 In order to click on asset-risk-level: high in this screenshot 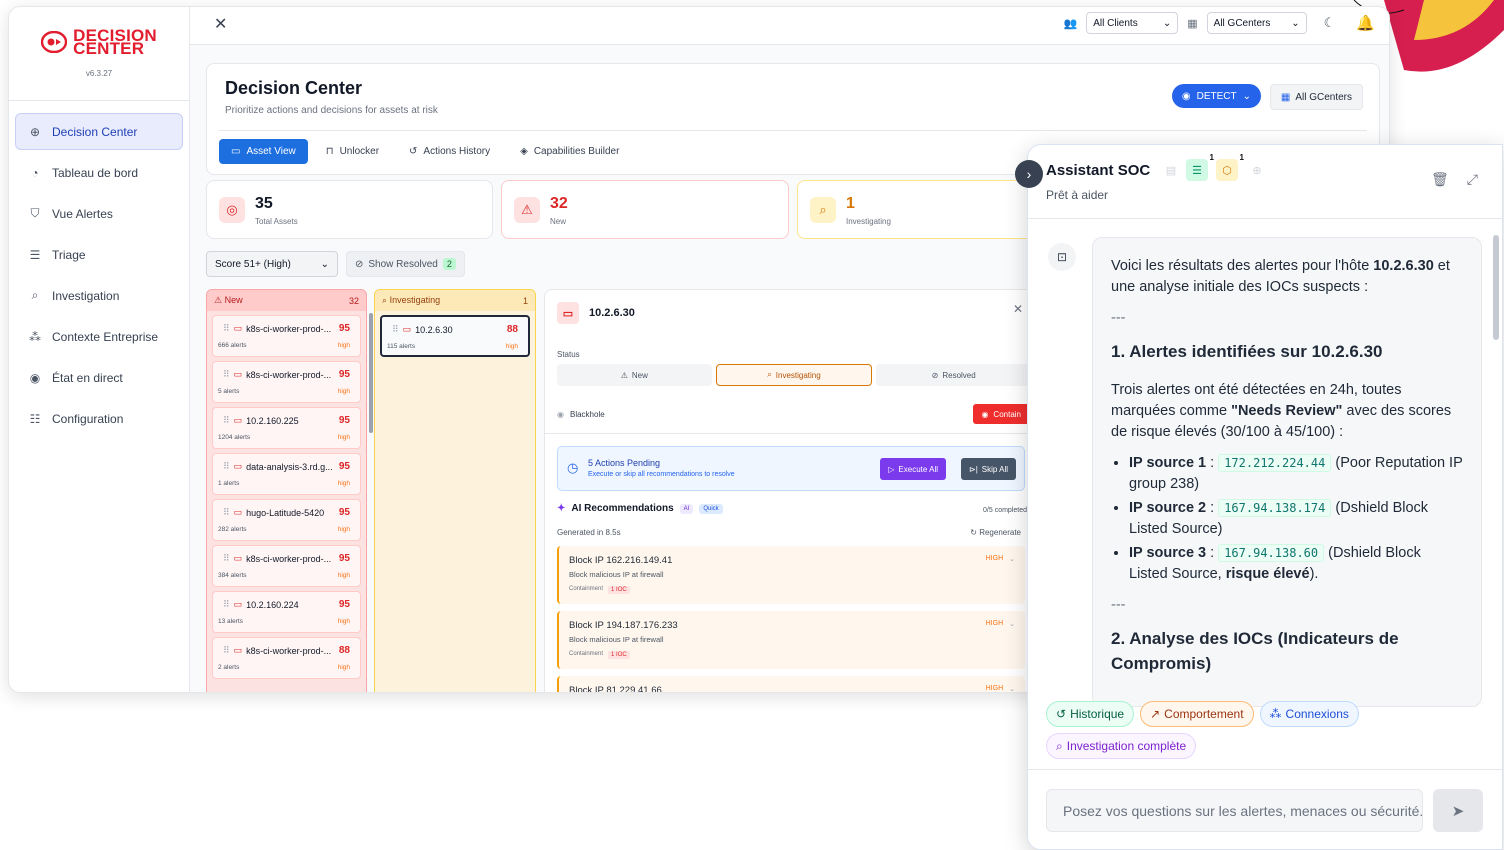, I will do `click(343, 667)`.